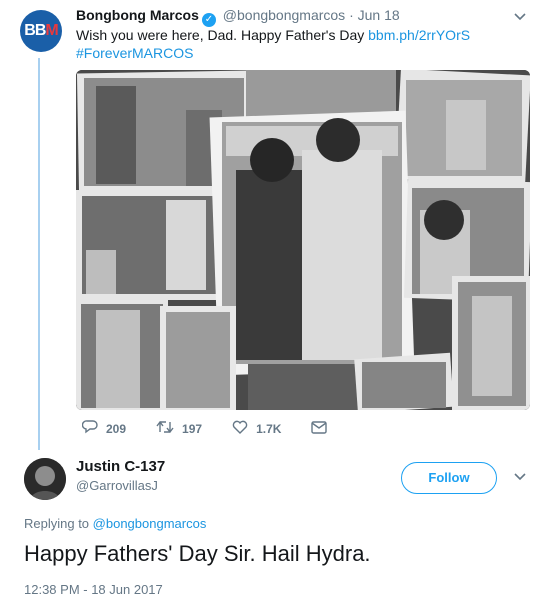 The image size is (548, 605). I want to click on reply-text: Happy Fathers' Day Sir. Hail Hydra., so click(197, 553).